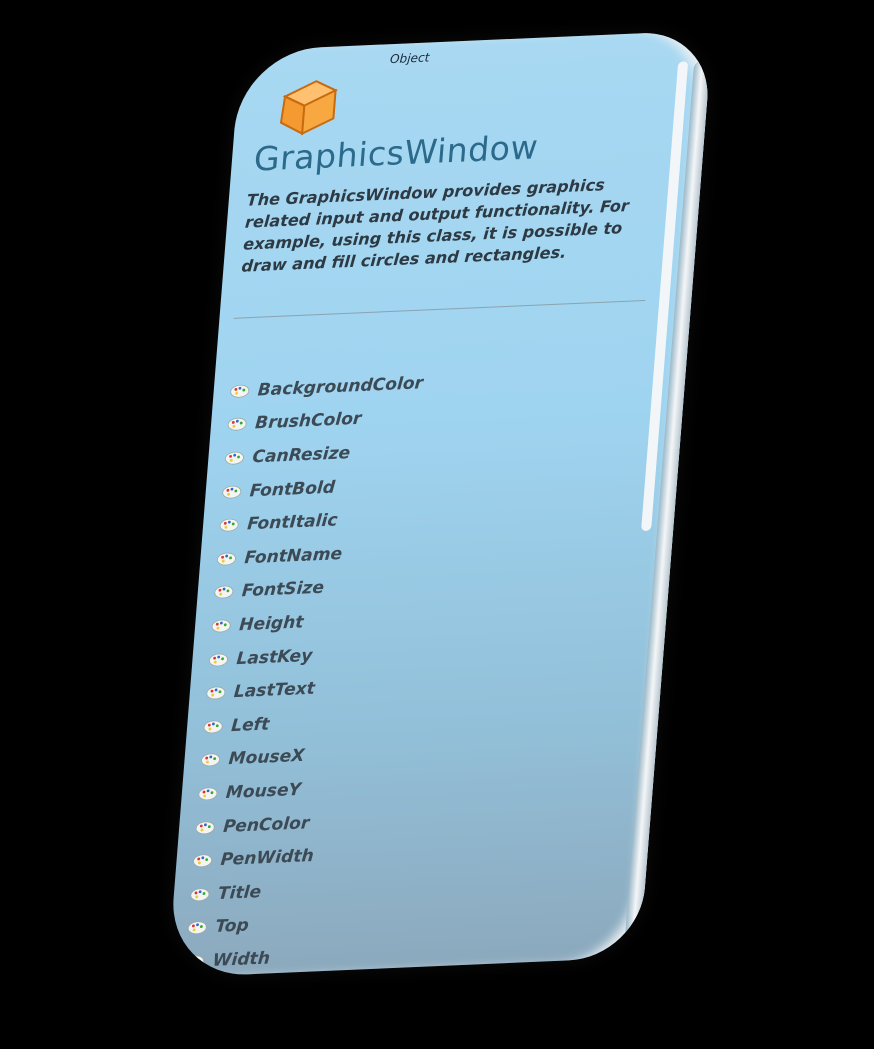 This screenshot has height=1049, width=874. I want to click on property-label: Left, so click(250, 725).